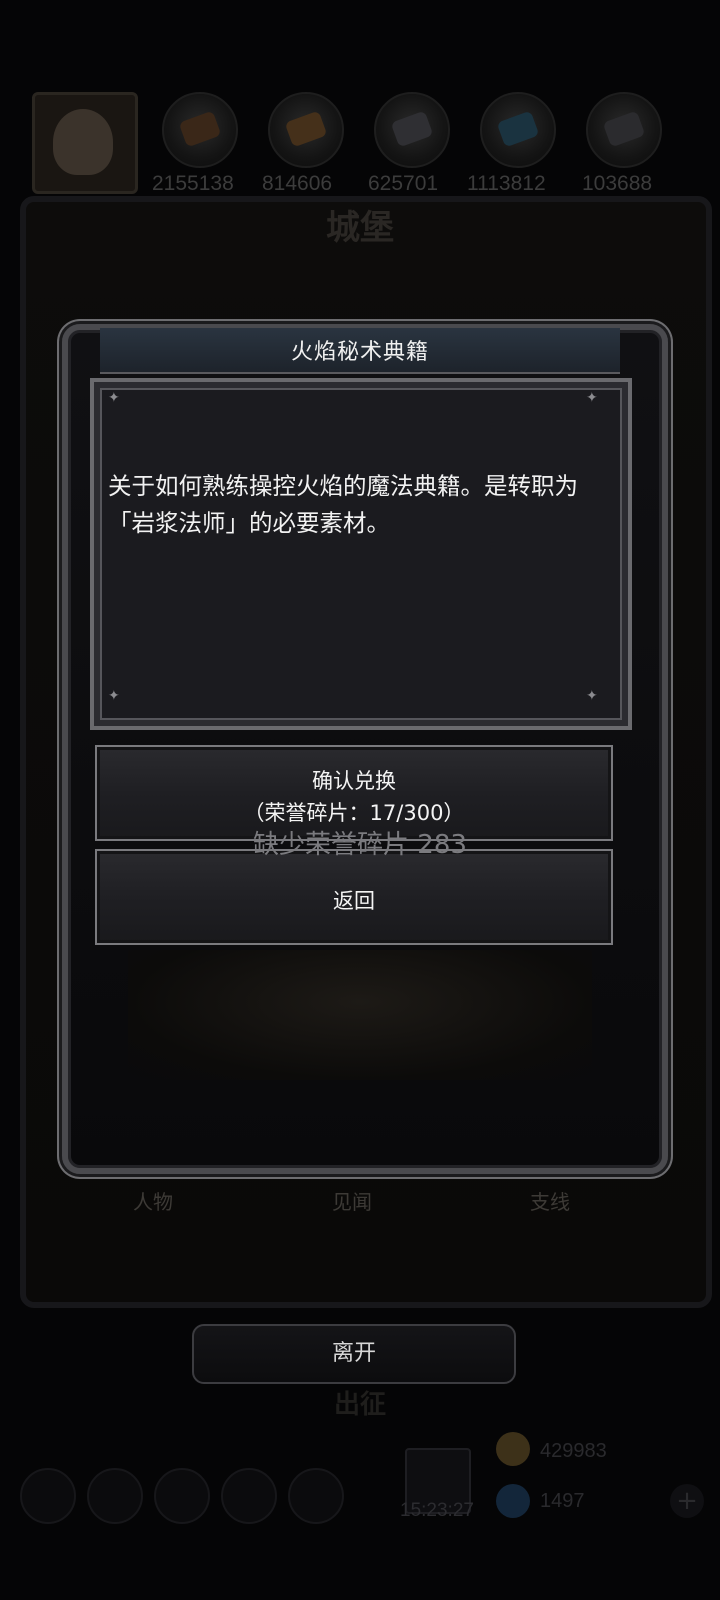  I want to click on tab-sidequests: 支线, so click(550, 1200).